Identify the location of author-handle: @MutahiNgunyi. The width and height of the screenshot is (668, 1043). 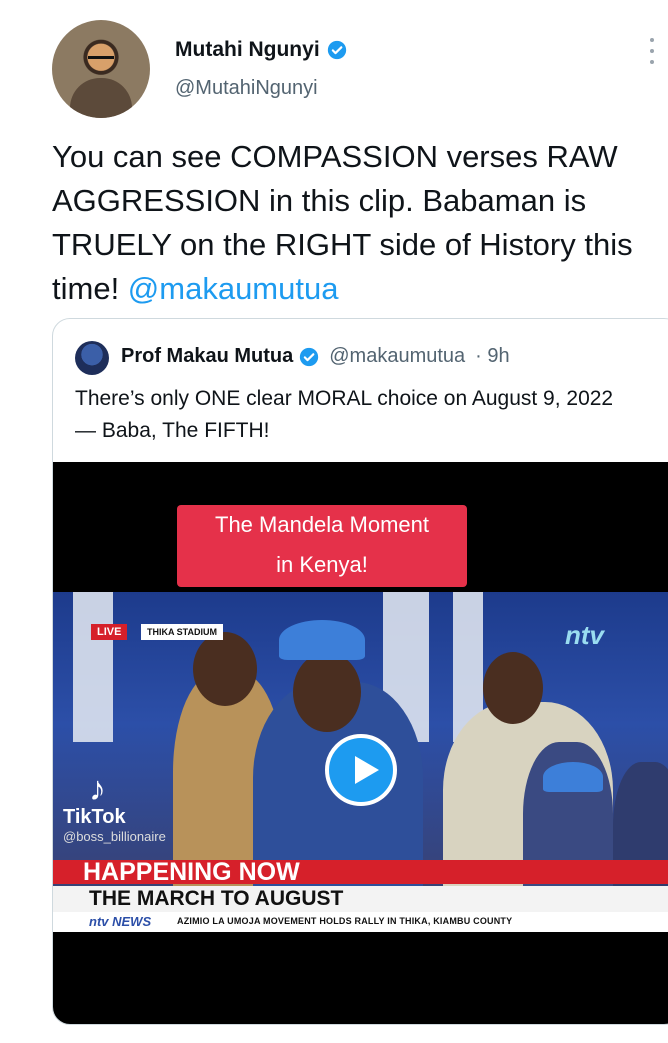
(246, 88).